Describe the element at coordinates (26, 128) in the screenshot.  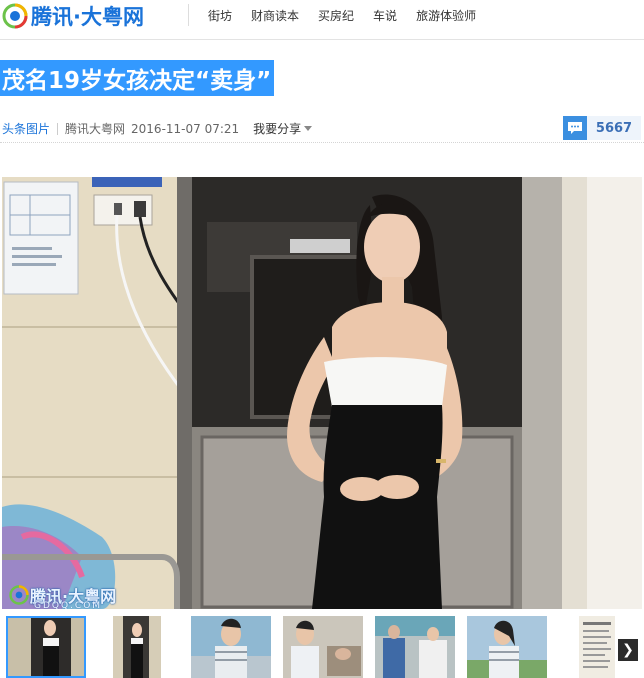
I see `category-link: 头条图片` at that location.